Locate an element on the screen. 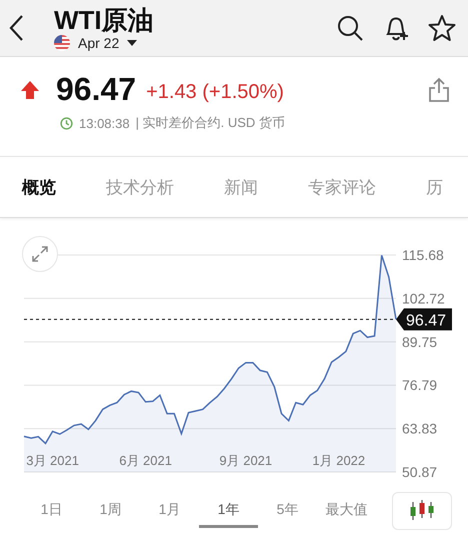  caret-icon is located at coordinates (132, 43).